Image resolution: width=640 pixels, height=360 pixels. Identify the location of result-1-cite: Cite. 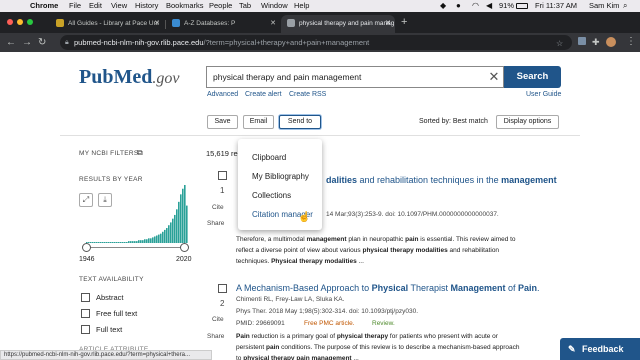
(218, 207).